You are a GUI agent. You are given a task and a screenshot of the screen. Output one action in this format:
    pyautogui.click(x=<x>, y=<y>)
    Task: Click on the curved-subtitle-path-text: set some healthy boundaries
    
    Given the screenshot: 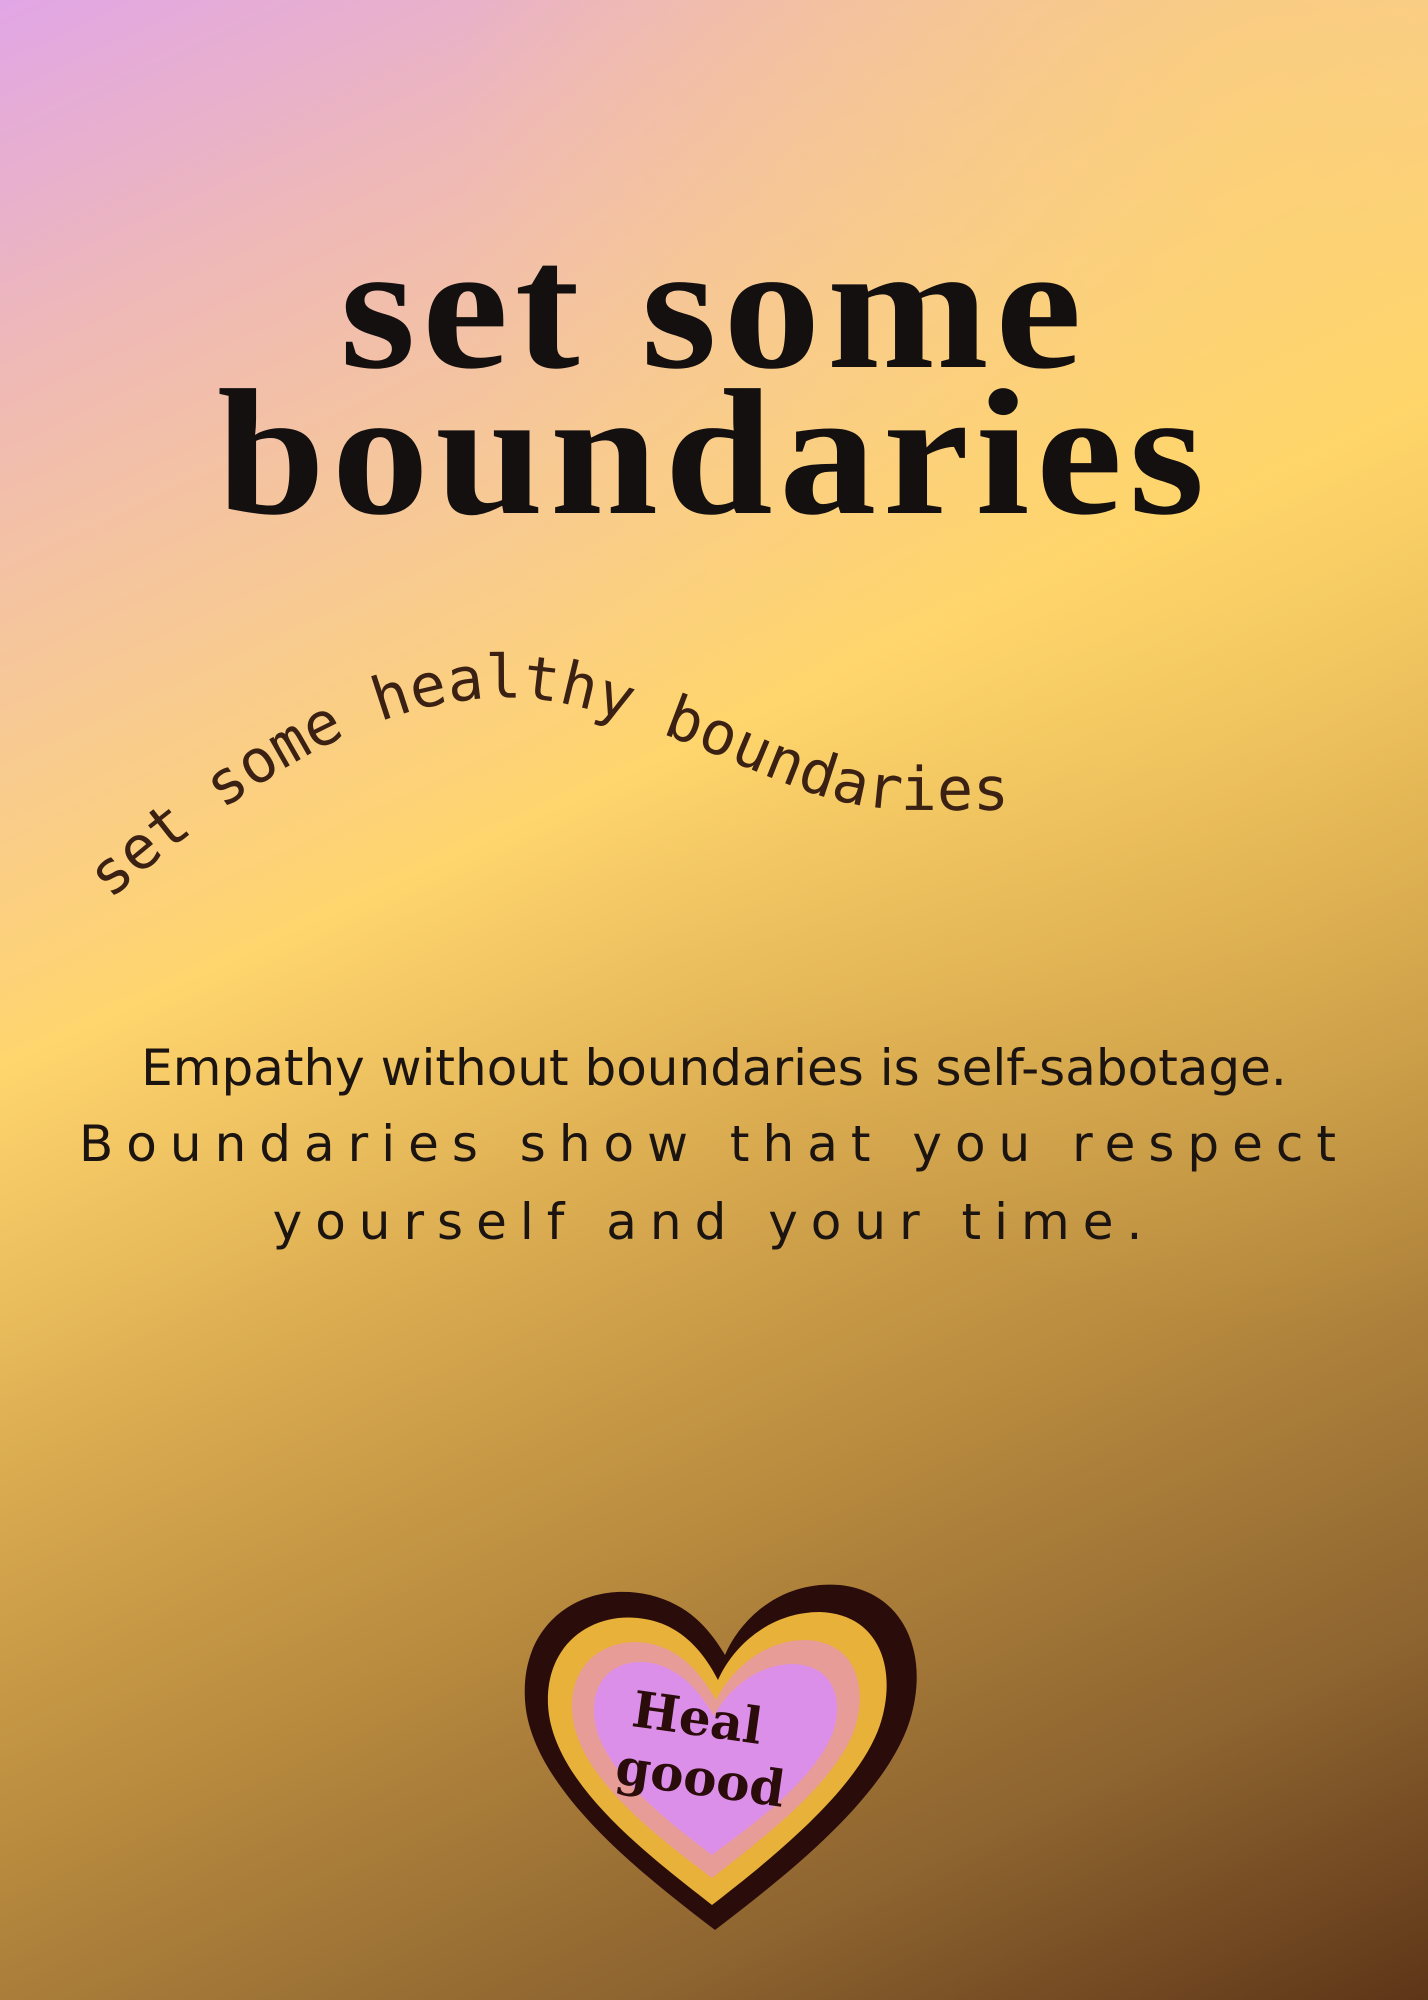 What is the action you would take?
    pyautogui.click(x=541, y=777)
    